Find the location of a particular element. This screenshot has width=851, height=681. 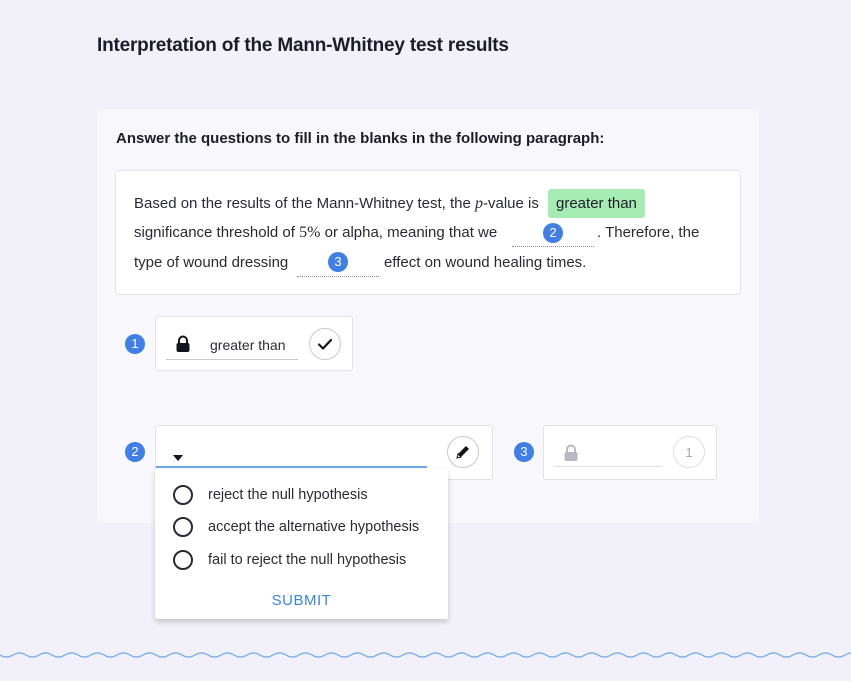

question-1-underline is located at coordinates (232, 359).